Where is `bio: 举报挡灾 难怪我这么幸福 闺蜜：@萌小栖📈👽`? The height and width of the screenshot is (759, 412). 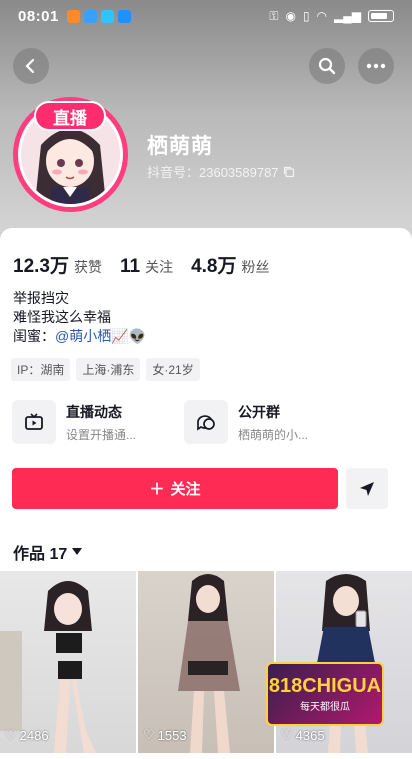
bio: 举报挡灾 难怪我这么幸福 闺蜜：@萌小栖📈👽 is located at coordinates (79, 317).